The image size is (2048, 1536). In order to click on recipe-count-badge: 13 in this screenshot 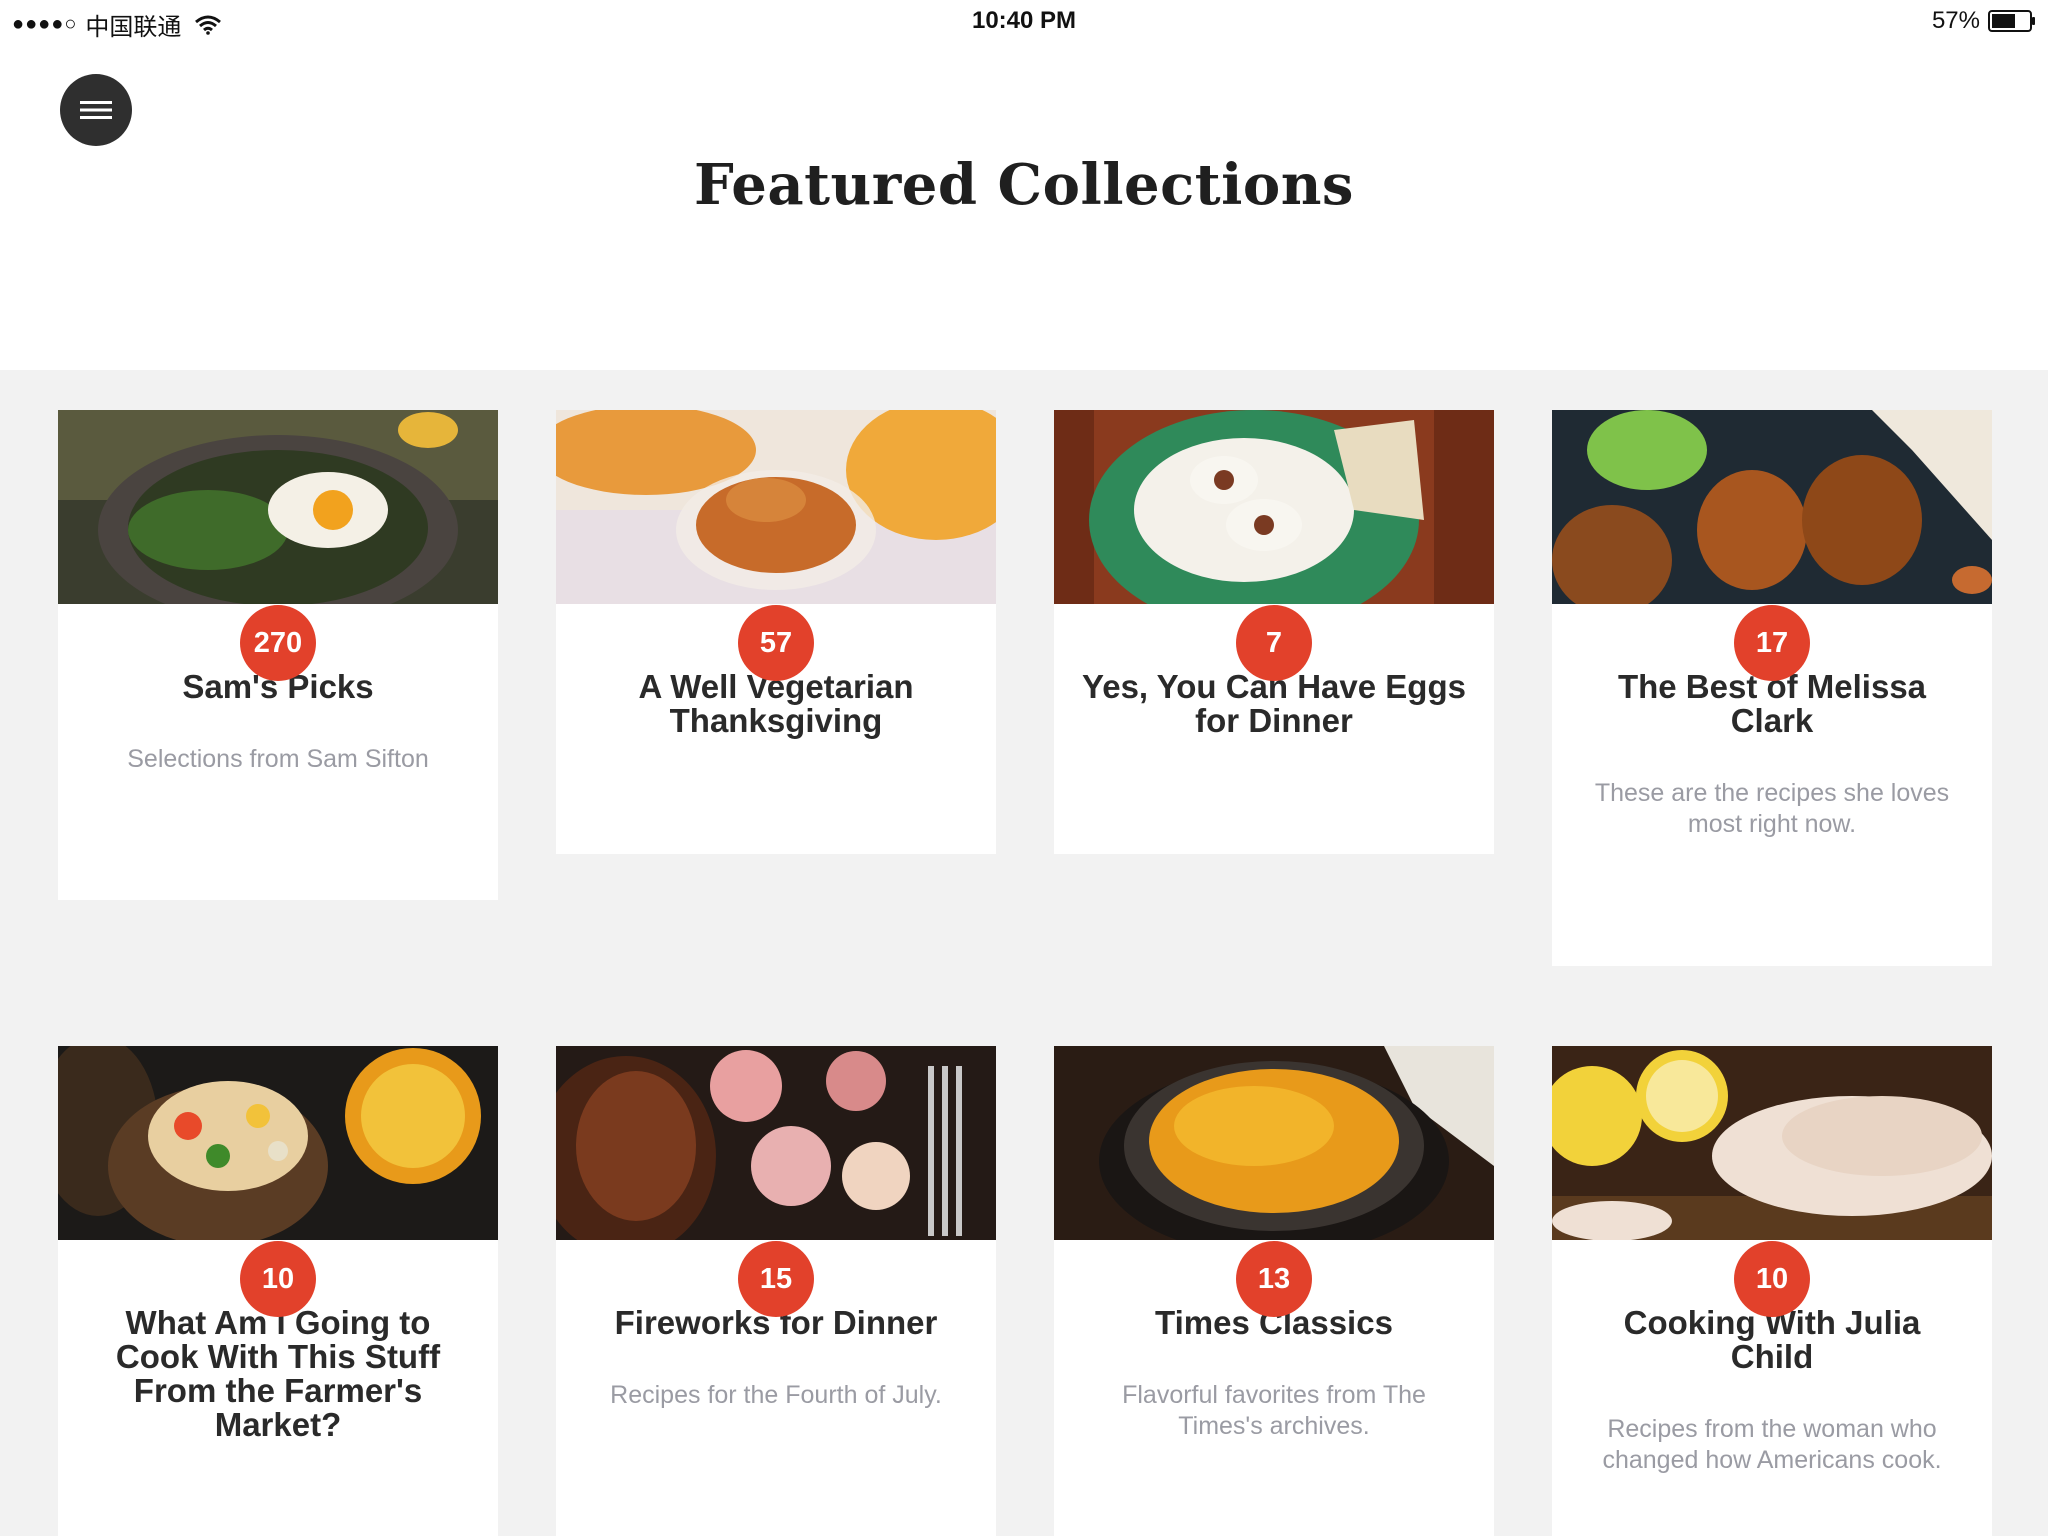, I will do `click(1274, 1279)`.